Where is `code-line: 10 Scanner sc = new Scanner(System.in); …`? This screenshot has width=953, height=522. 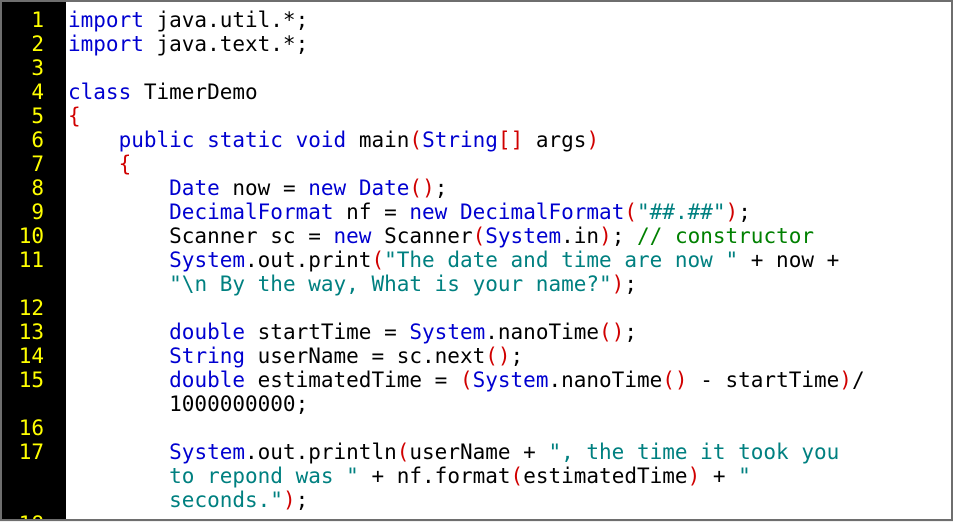
code-line: 10 Scanner sc = new Scanner(System.in); … is located at coordinates (476, 236).